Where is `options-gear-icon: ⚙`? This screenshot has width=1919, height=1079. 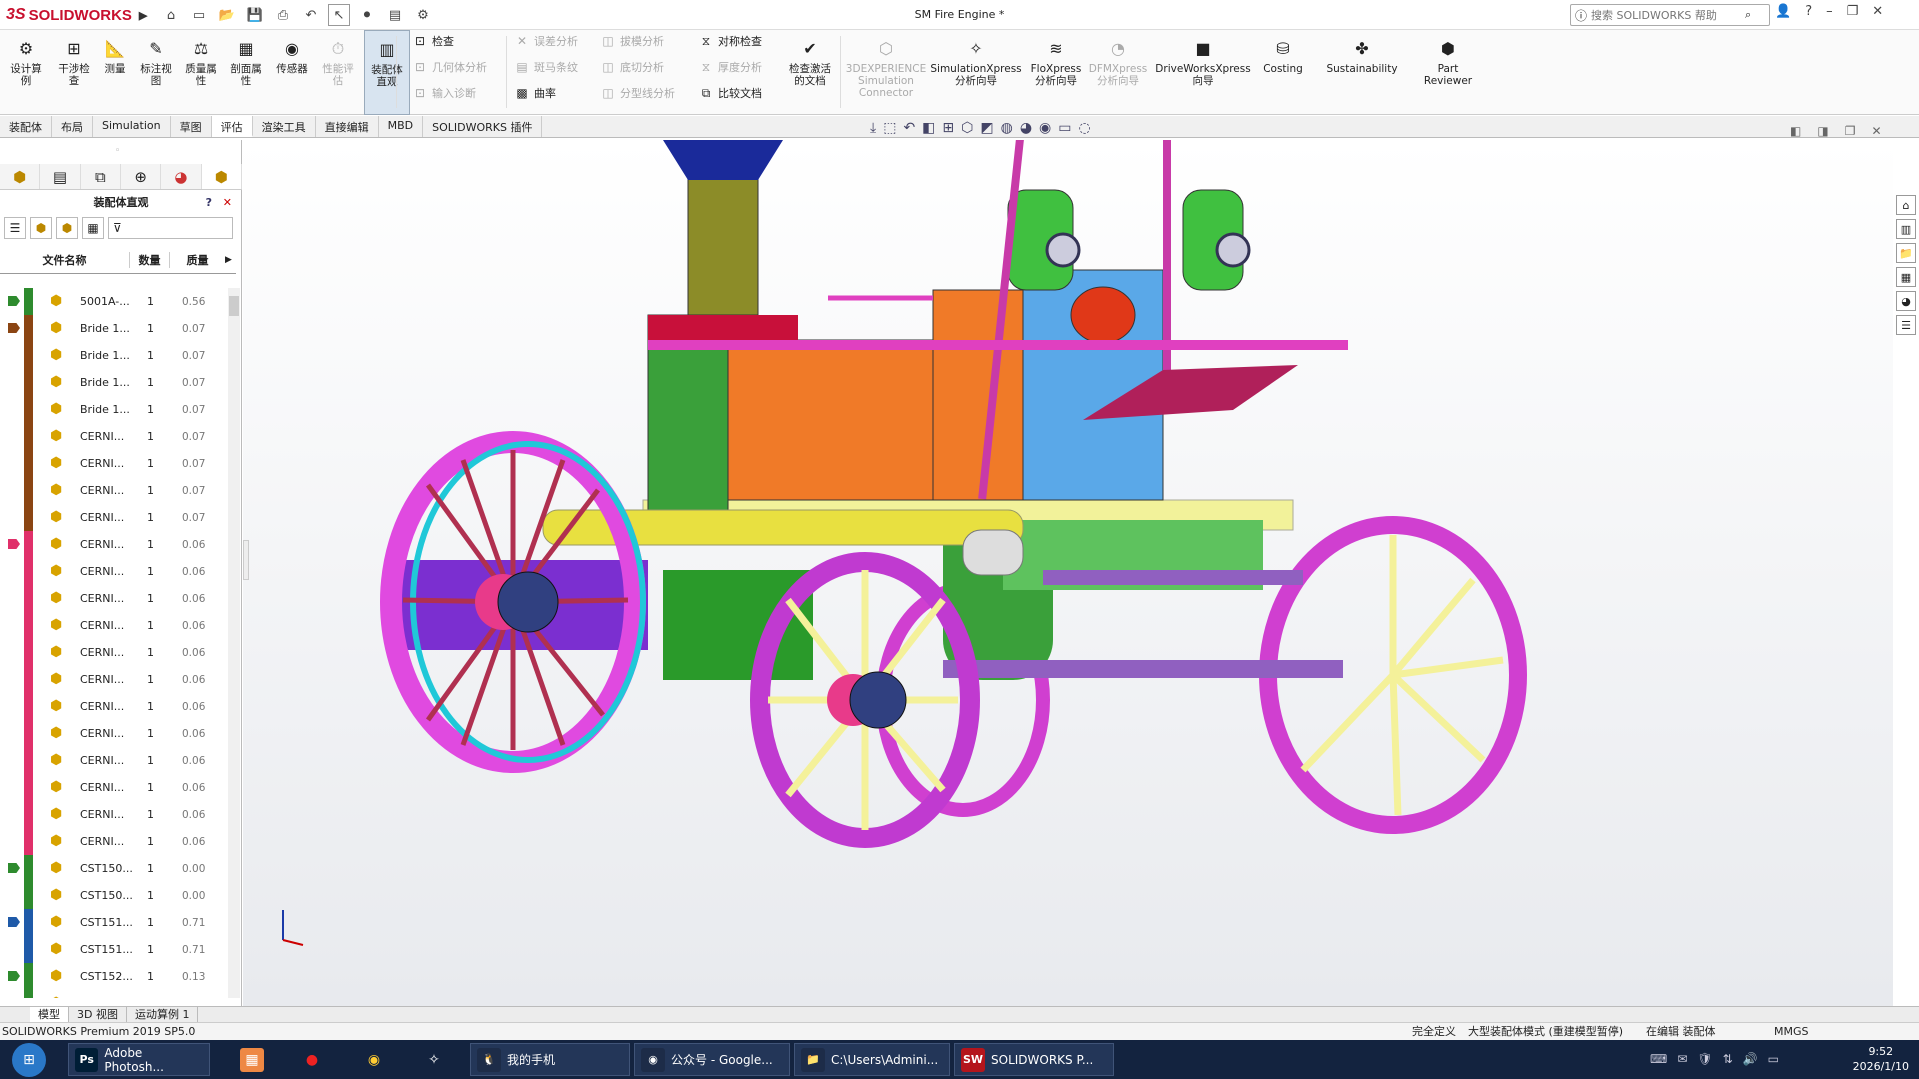
options-gear-icon: ⚙ is located at coordinates (423, 15).